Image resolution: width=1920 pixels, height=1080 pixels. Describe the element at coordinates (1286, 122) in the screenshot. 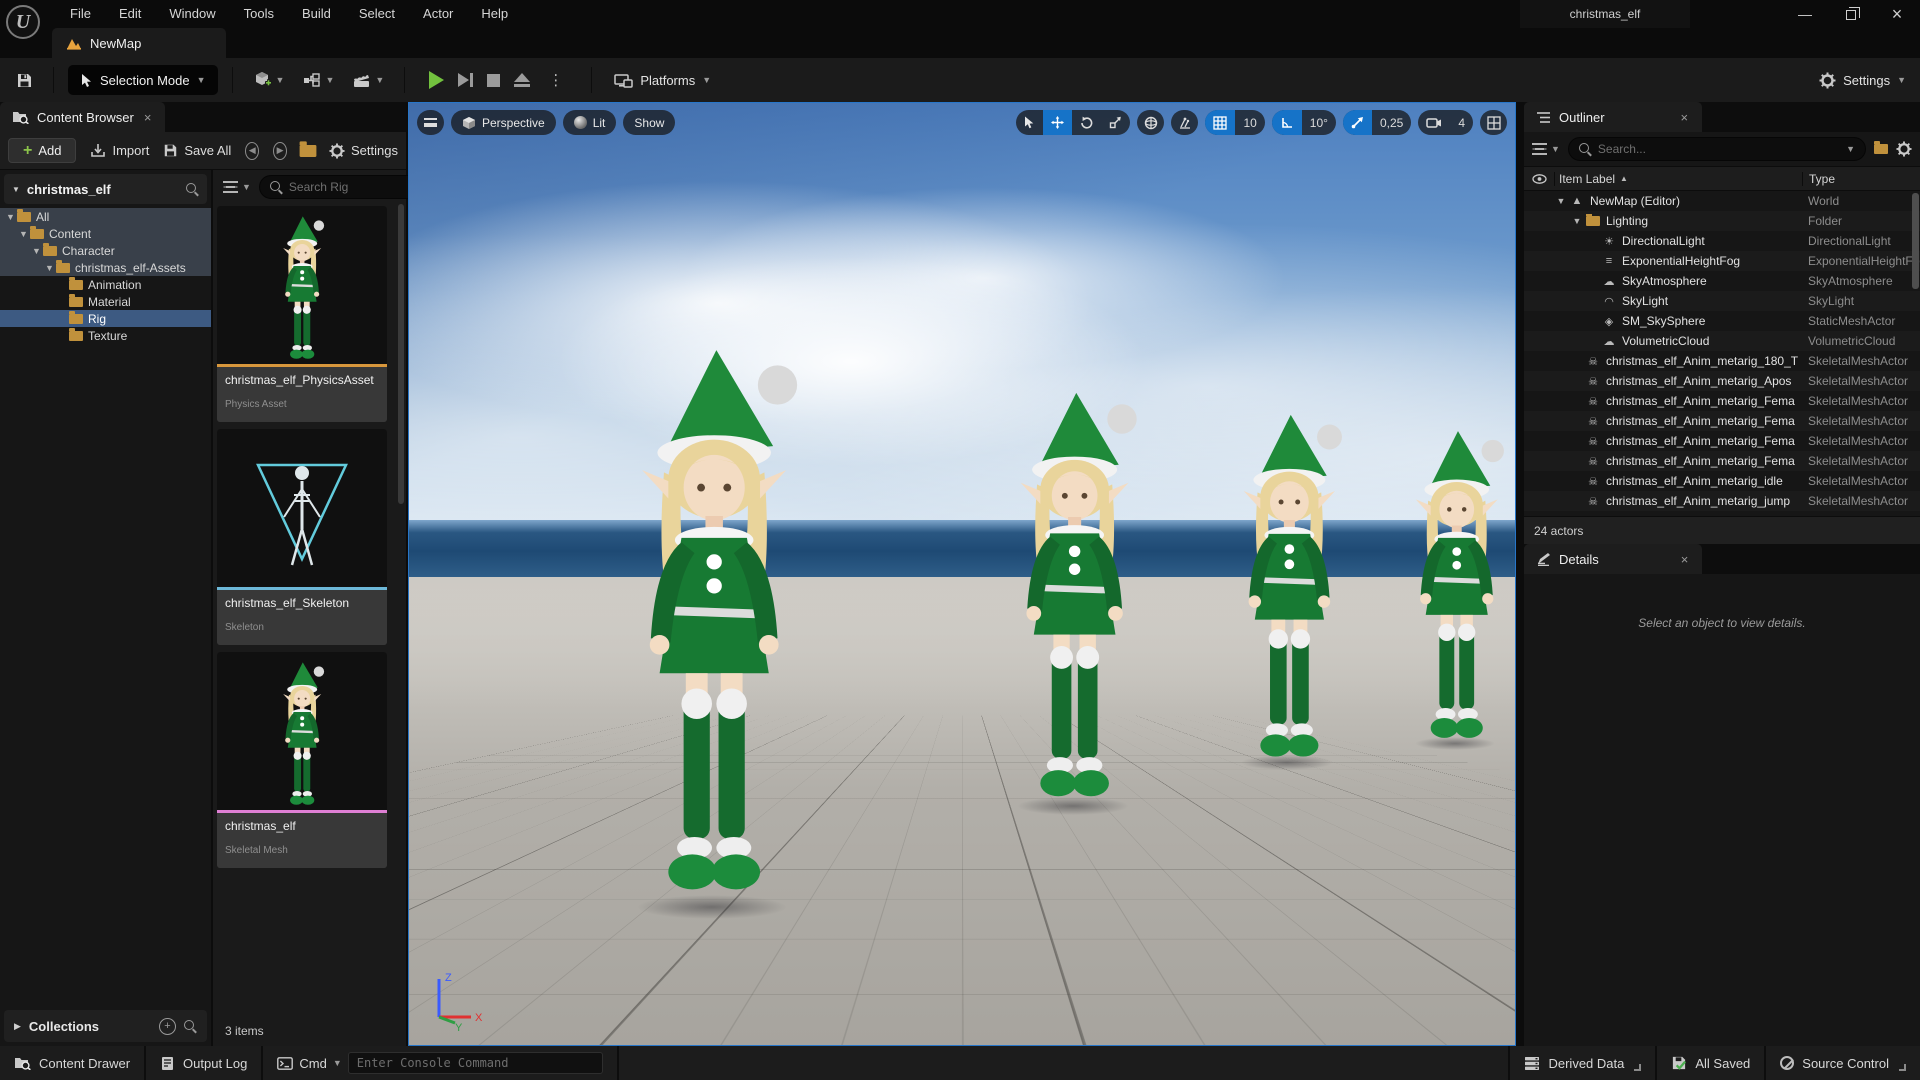

I see `rotation-snap-toggle` at that location.